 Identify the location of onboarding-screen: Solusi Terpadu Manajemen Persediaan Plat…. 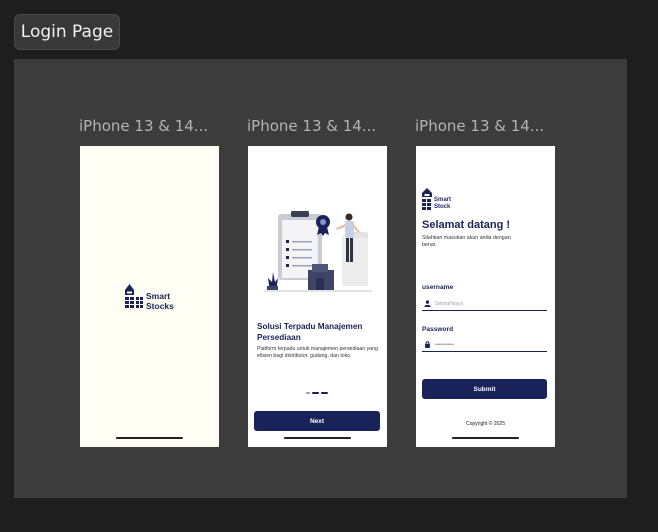
(317, 296).